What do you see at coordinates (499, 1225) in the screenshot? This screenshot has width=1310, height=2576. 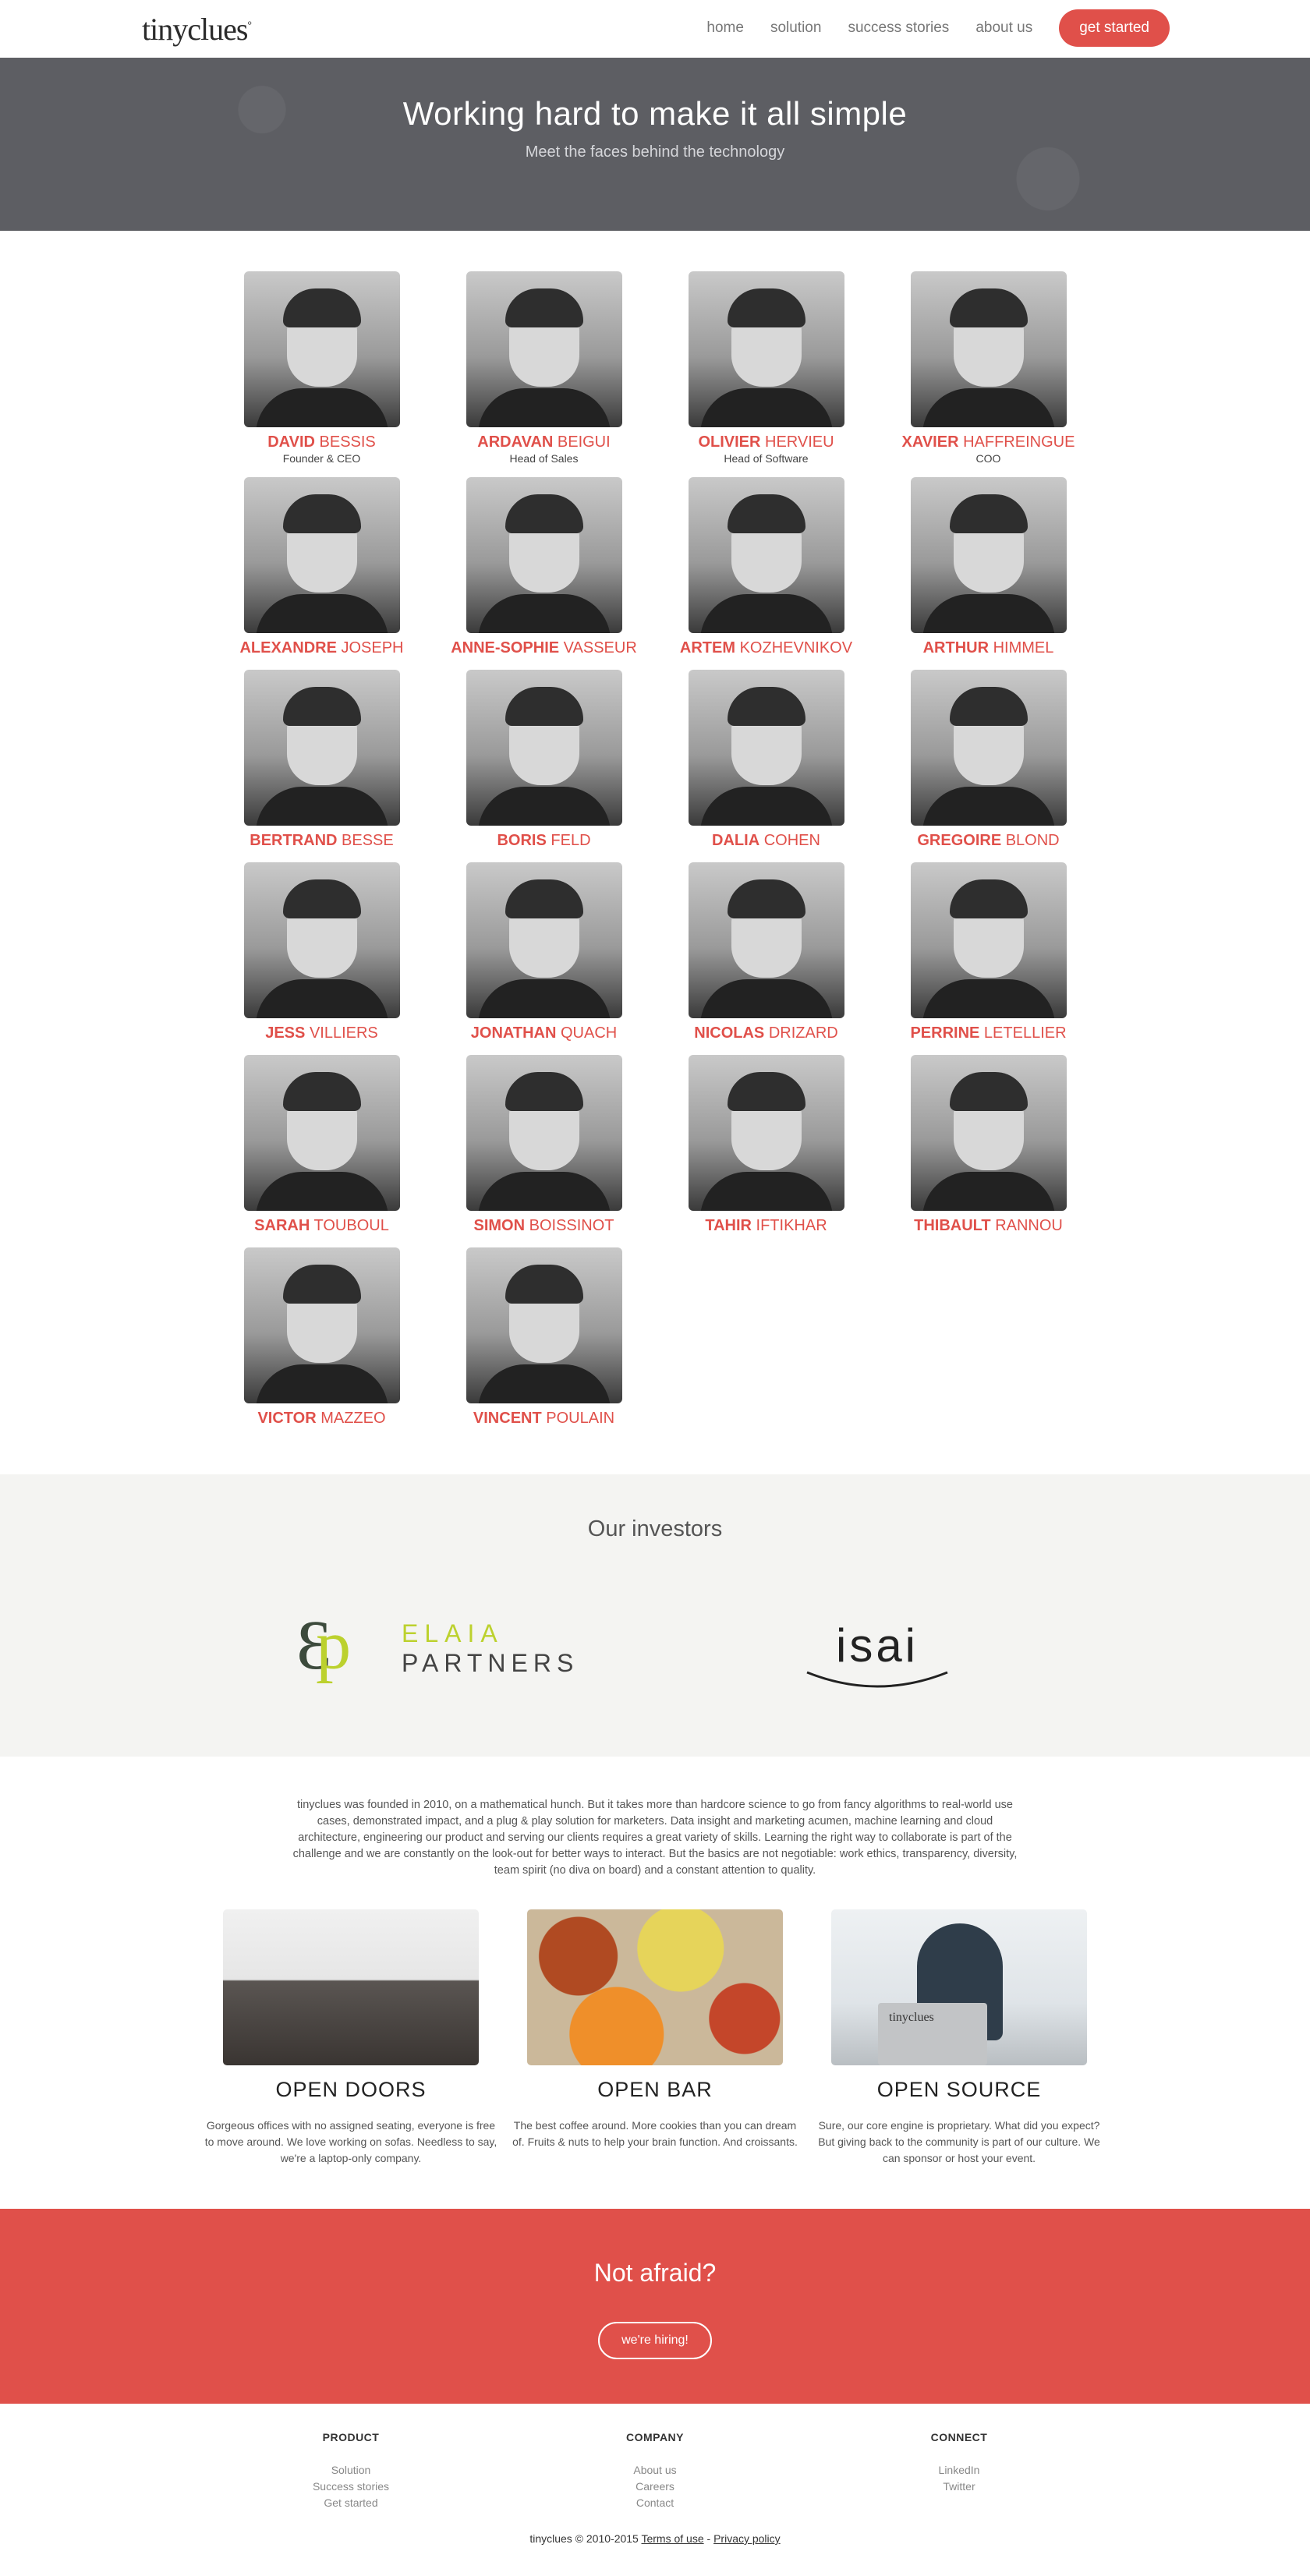 I see `first-name: SIMON` at bounding box center [499, 1225].